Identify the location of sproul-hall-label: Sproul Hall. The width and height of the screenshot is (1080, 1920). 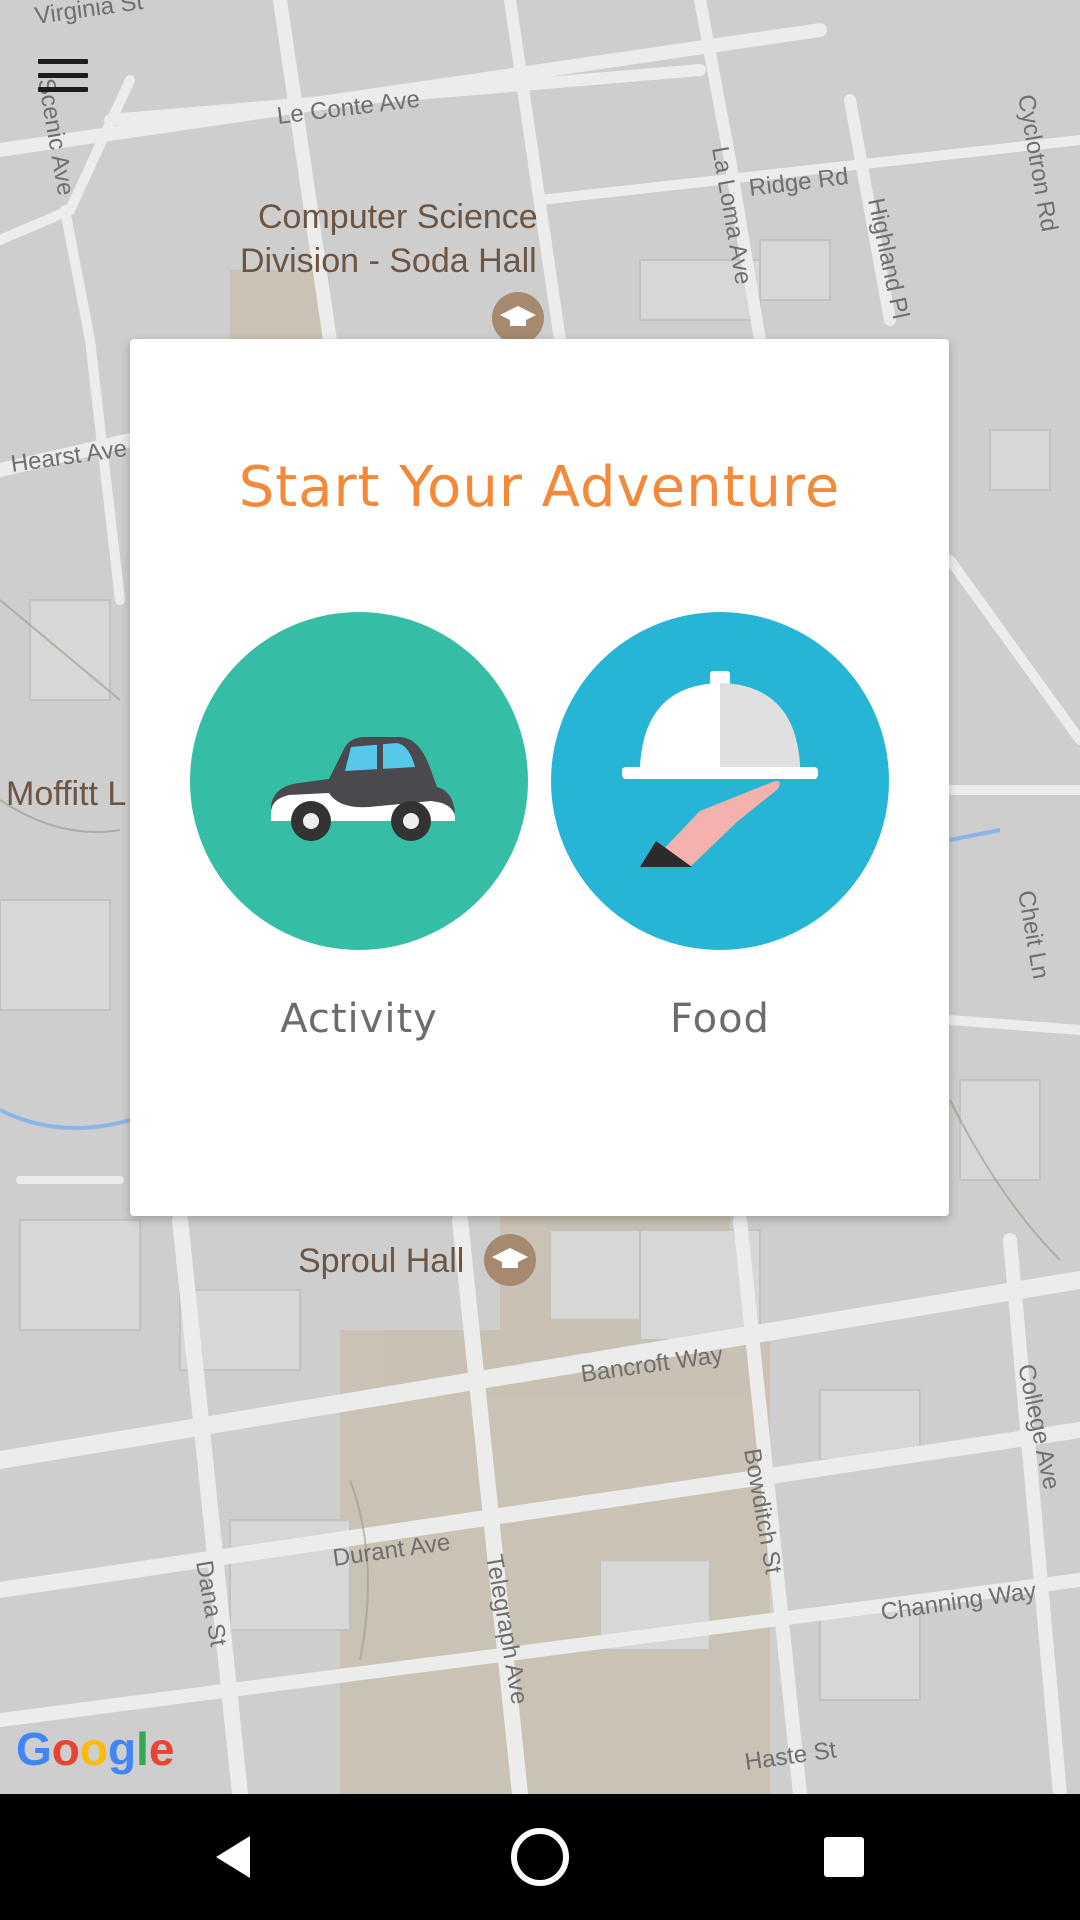
(381, 1261).